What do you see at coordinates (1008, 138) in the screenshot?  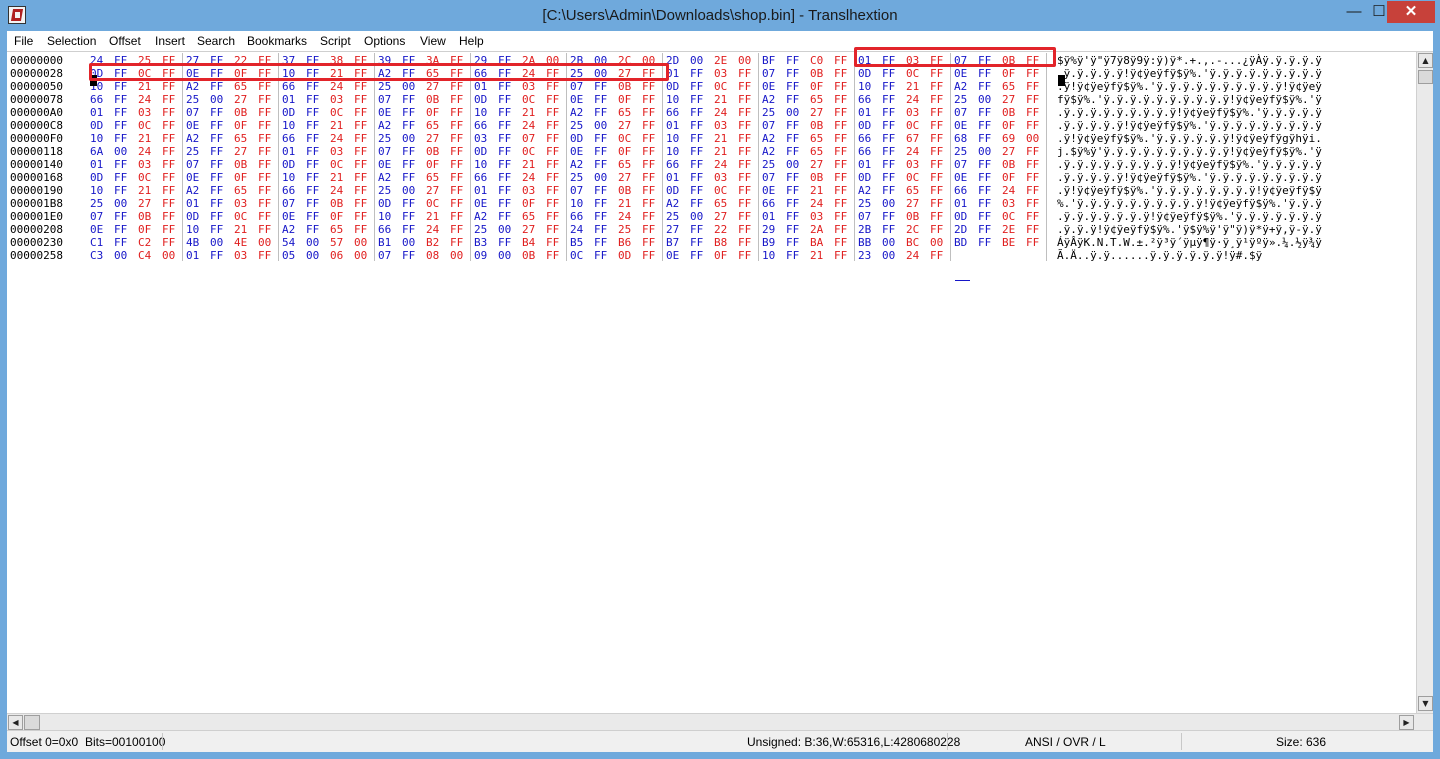 I see `hex-byte: 69` at bounding box center [1008, 138].